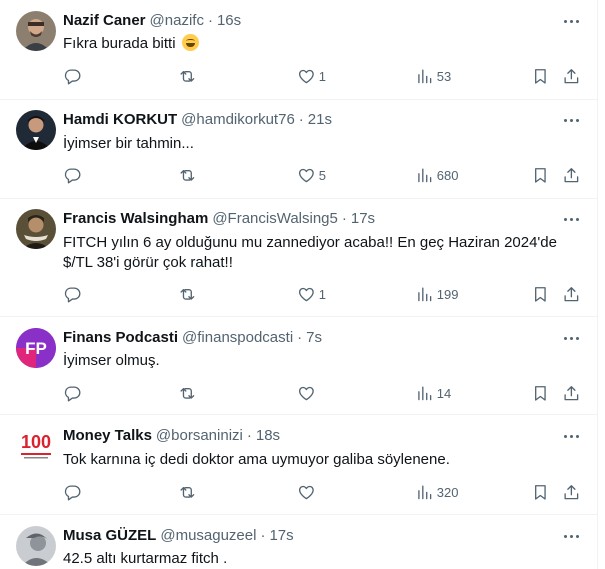 The height and width of the screenshot is (569, 605). What do you see at coordinates (135, 218) in the screenshot?
I see `author-name: Francis Walsingham` at bounding box center [135, 218].